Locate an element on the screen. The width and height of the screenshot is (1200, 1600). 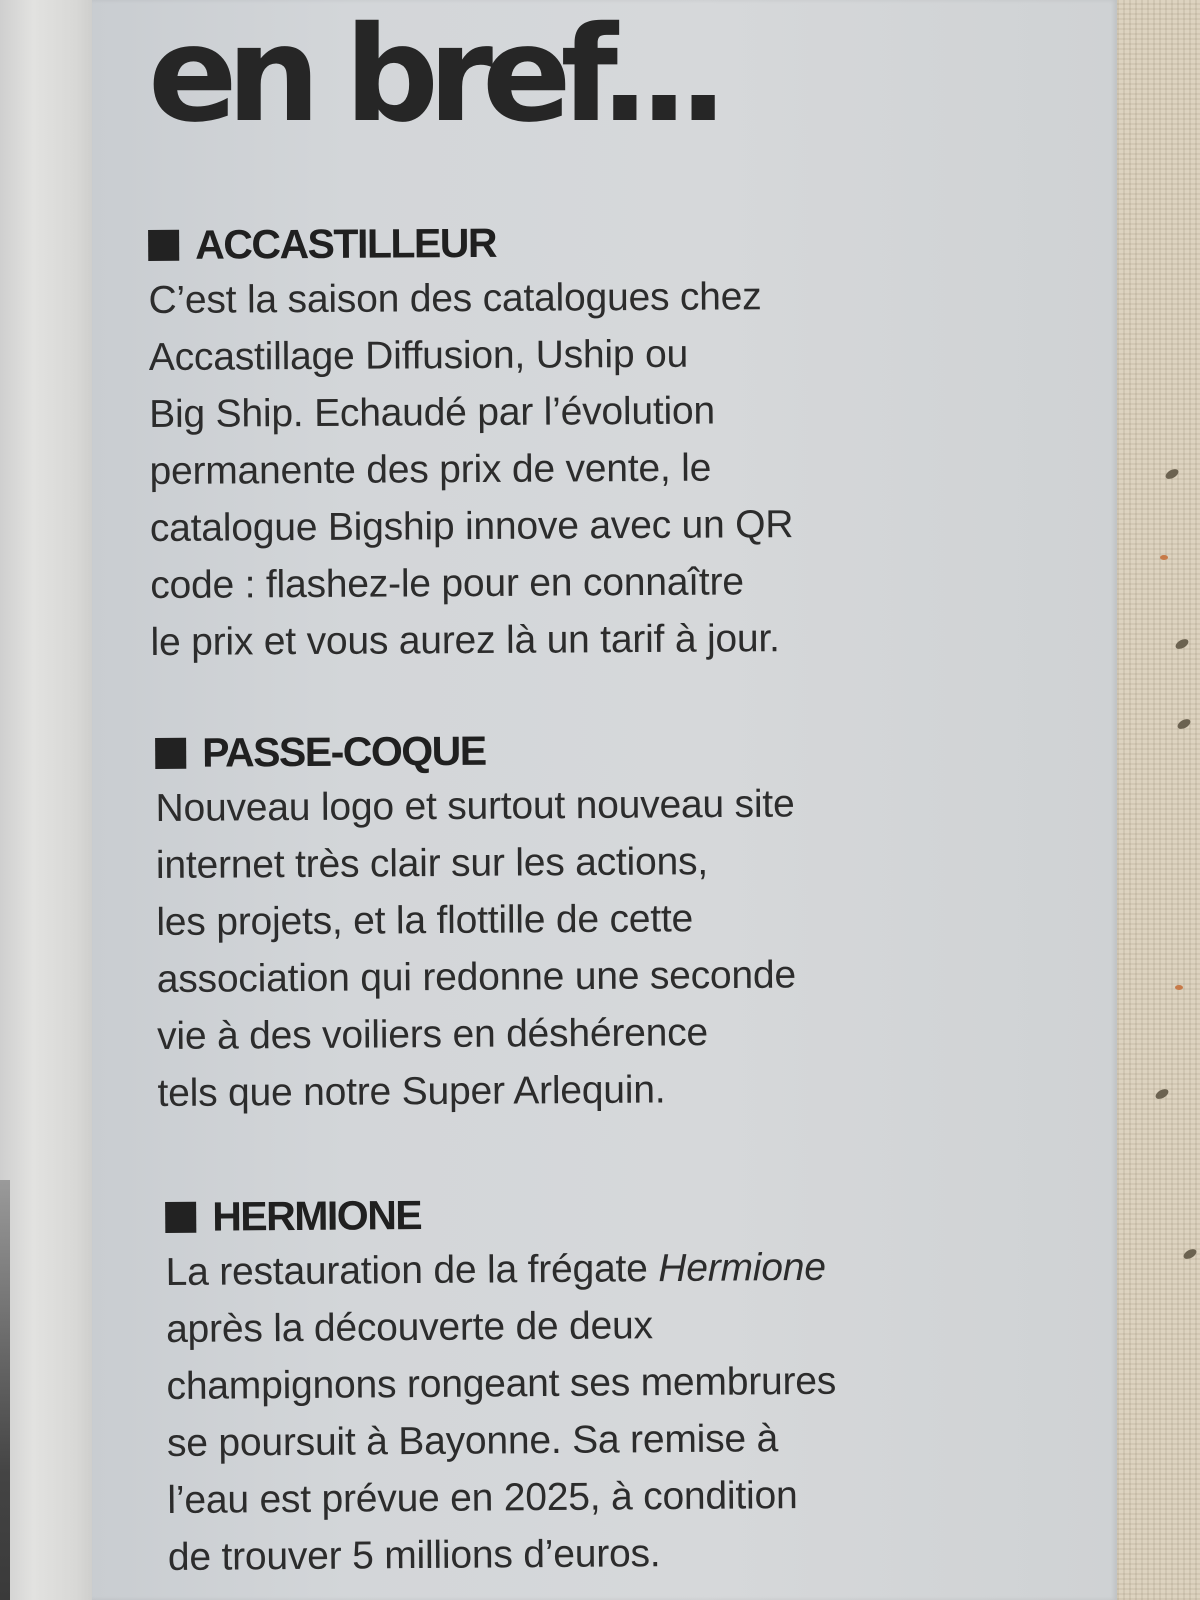
body-line-text: La restauration de la frégate is located at coordinates (412, 1270).